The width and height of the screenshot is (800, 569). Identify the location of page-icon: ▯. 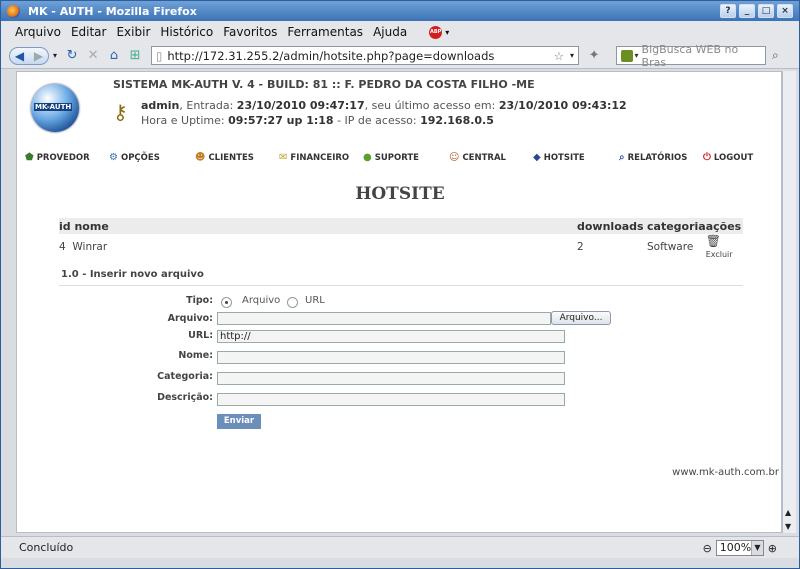
(159, 55).